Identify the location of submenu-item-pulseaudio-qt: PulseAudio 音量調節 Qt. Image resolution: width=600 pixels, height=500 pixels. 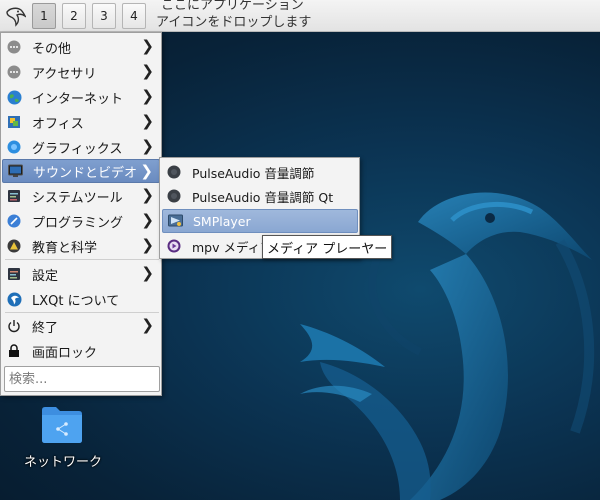
(260, 196).